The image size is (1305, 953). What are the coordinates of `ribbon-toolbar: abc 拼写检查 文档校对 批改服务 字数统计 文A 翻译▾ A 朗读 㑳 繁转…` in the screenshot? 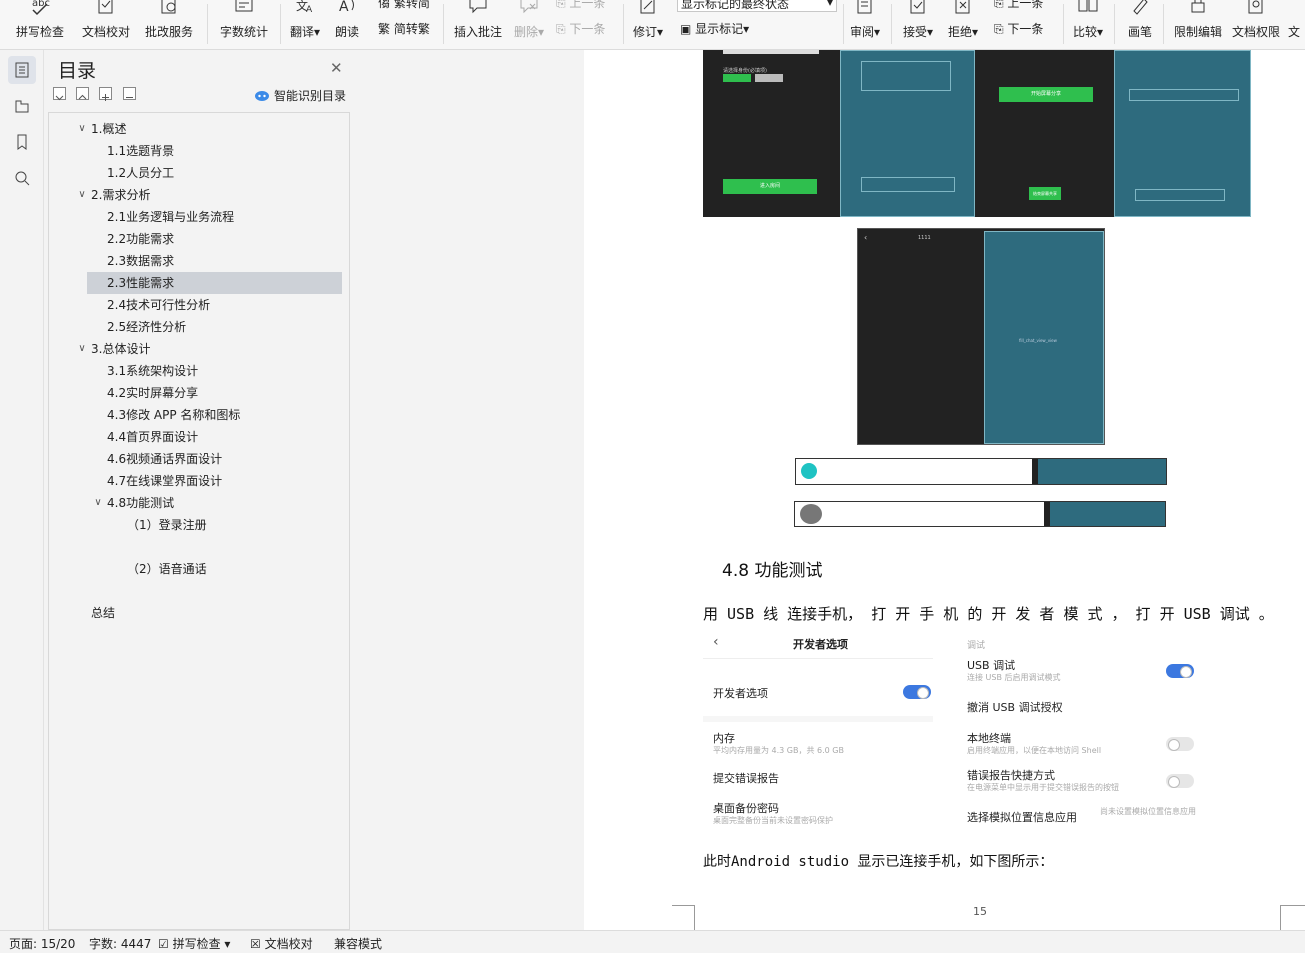 It's located at (652, 25).